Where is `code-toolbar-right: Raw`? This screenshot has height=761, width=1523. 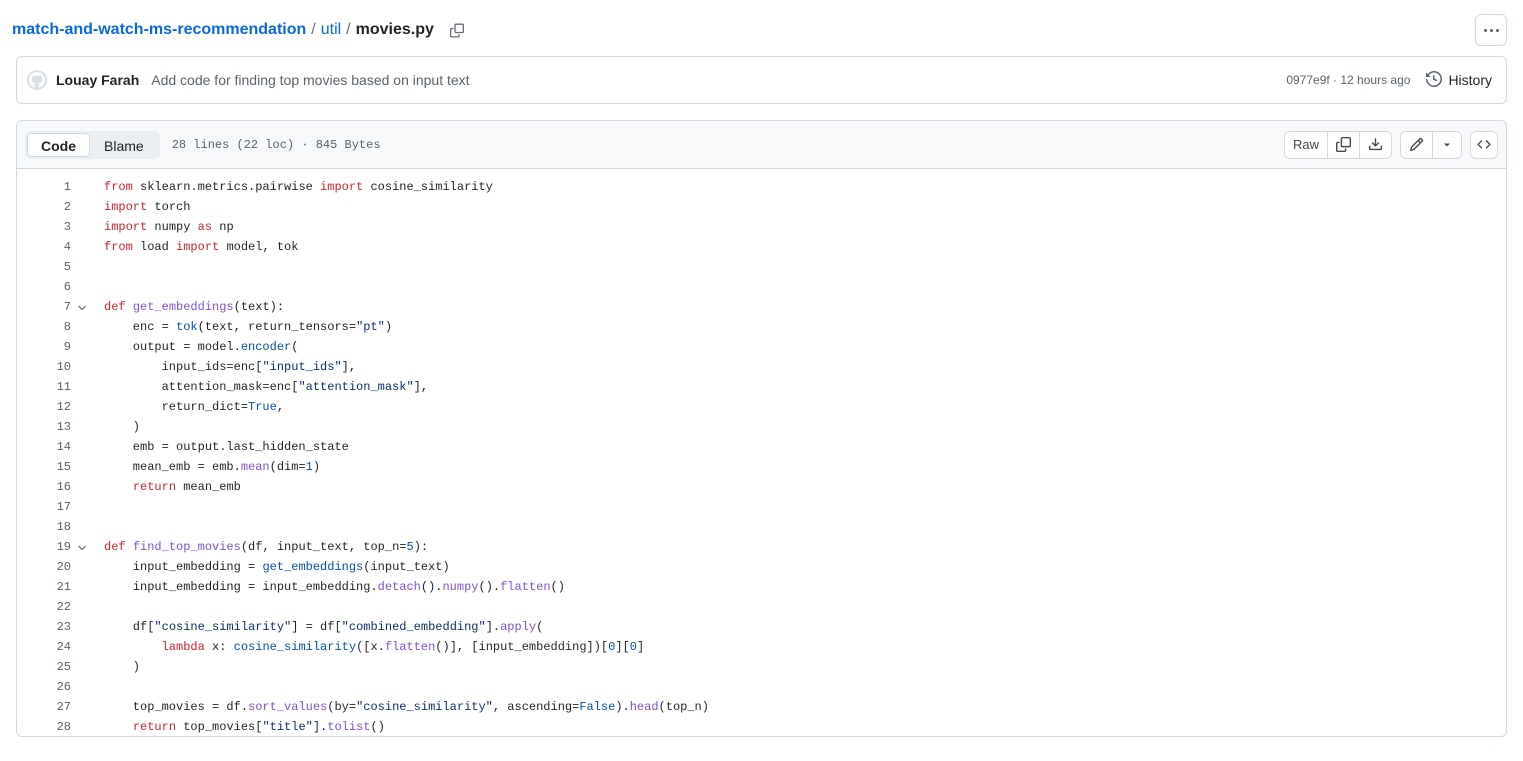 code-toolbar-right: Raw is located at coordinates (1390, 144).